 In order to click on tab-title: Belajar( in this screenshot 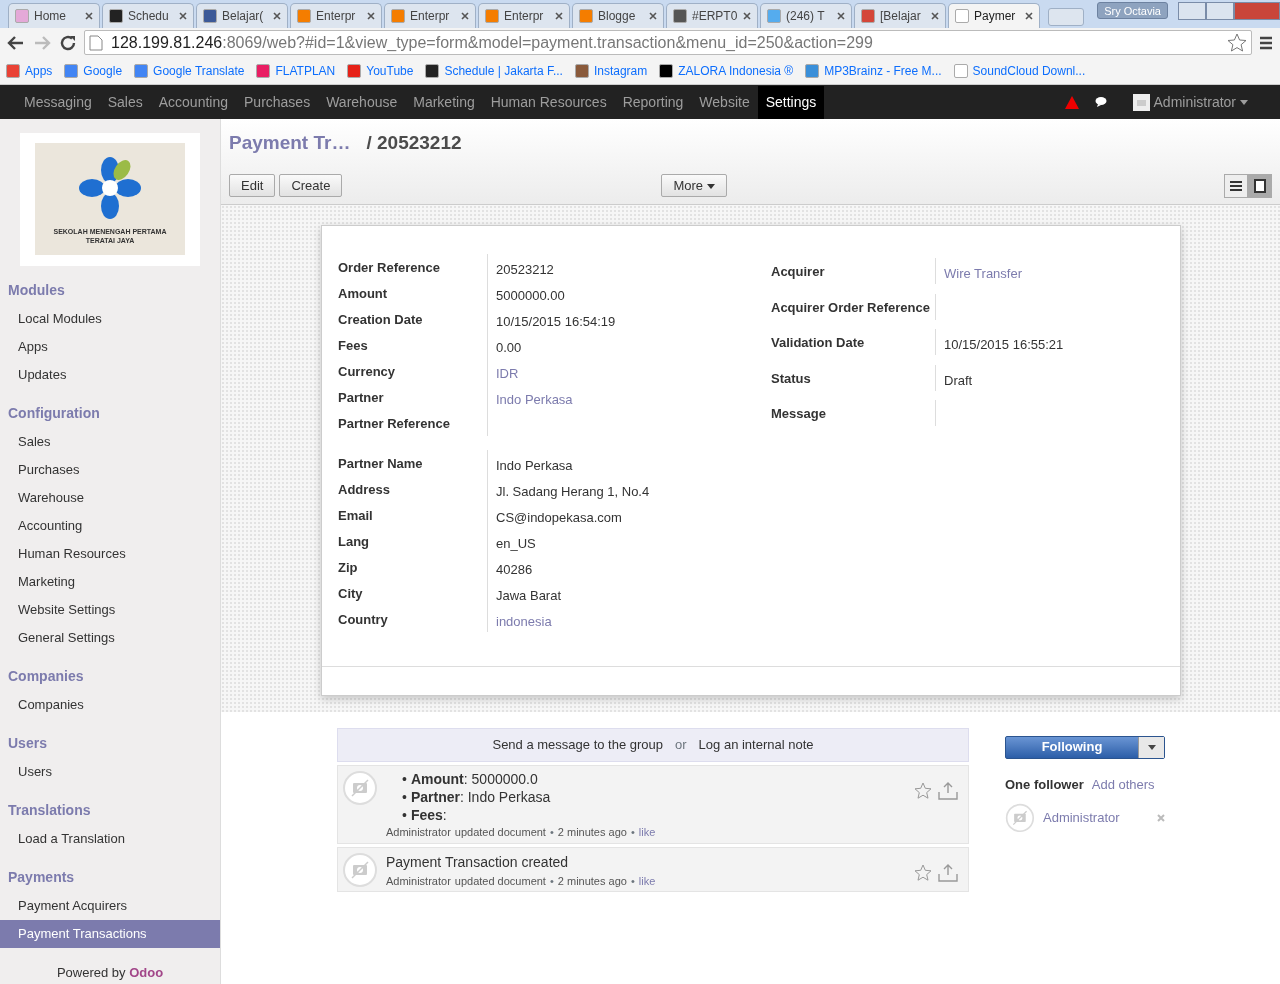, I will do `click(243, 16)`.